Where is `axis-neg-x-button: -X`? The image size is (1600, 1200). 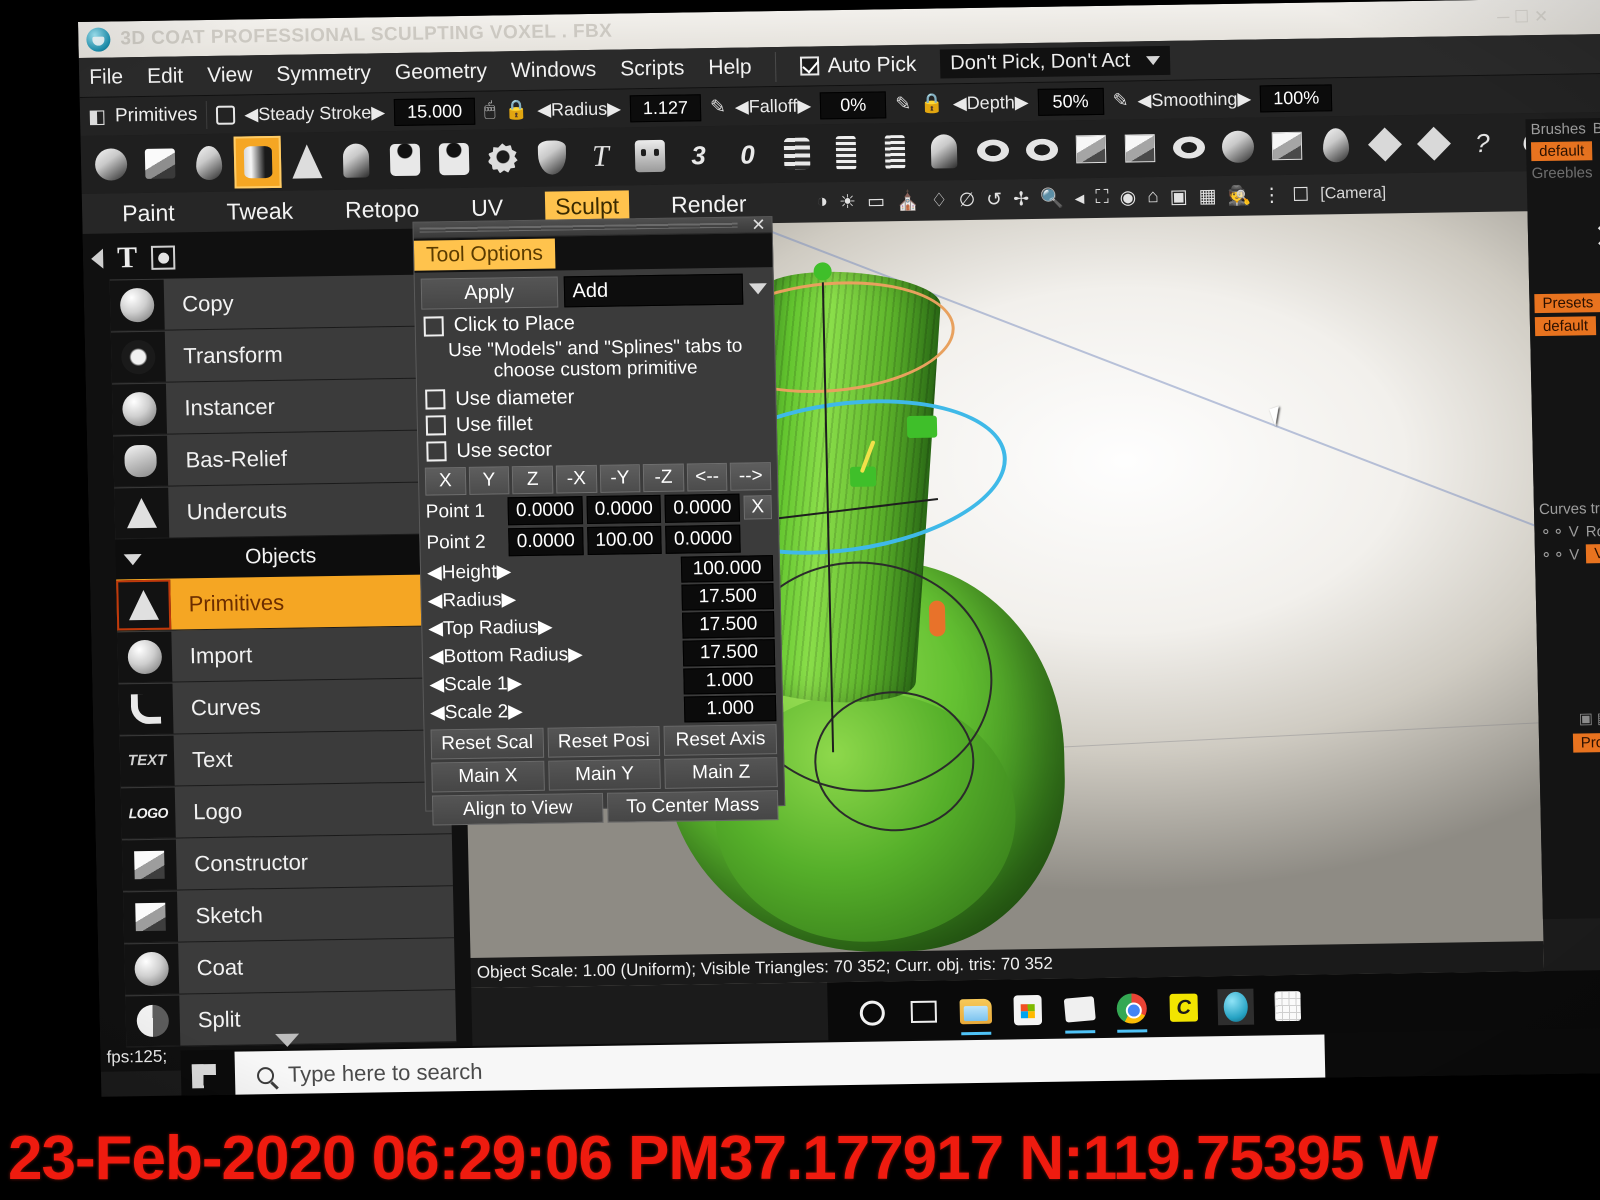
axis-neg-x-button: -X is located at coordinates (576, 479).